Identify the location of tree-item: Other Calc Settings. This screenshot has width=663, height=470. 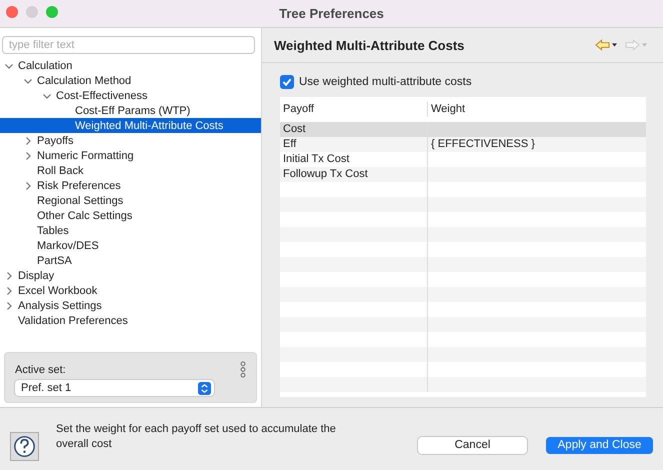
(130, 215).